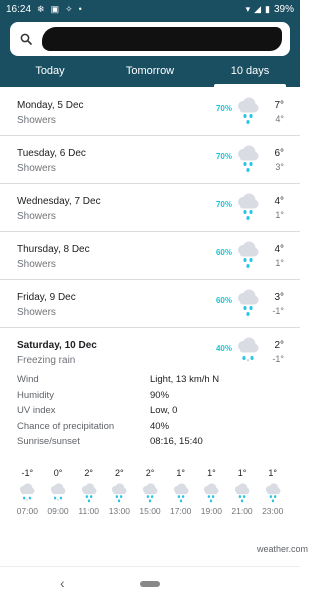  What do you see at coordinates (150, 160) in the screenshot?
I see `day-row: Tuesday, 6 Dec Showers 70% 6° 3°` at bounding box center [150, 160].